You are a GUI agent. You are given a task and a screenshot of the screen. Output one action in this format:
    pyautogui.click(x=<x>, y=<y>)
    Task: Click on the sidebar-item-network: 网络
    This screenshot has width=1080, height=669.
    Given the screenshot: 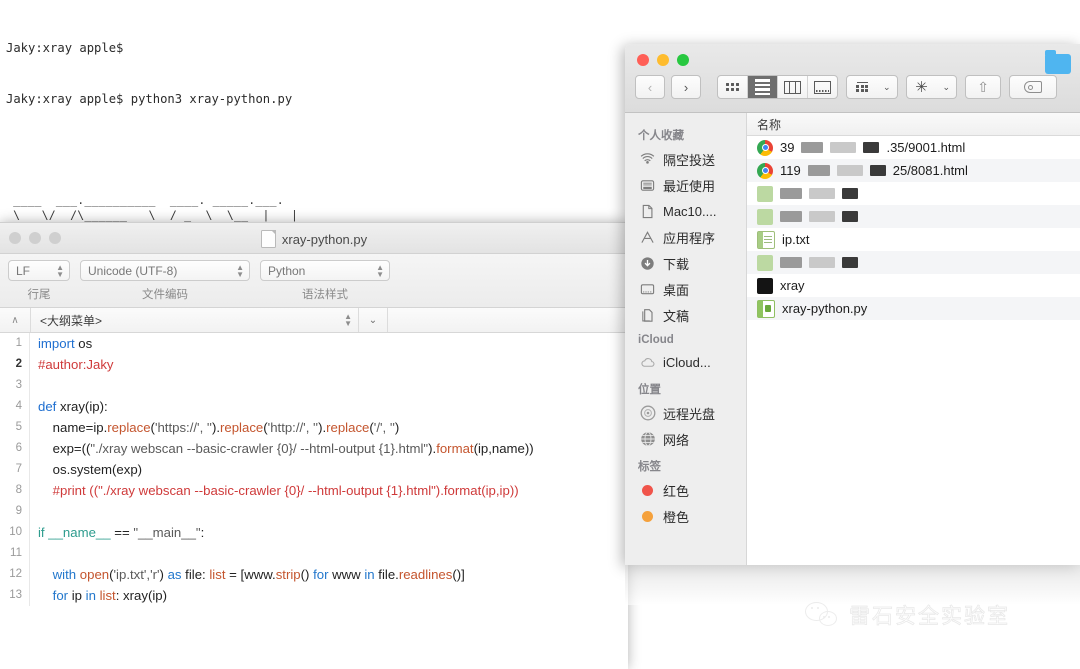 What is the action you would take?
    pyautogui.click(x=685, y=439)
    